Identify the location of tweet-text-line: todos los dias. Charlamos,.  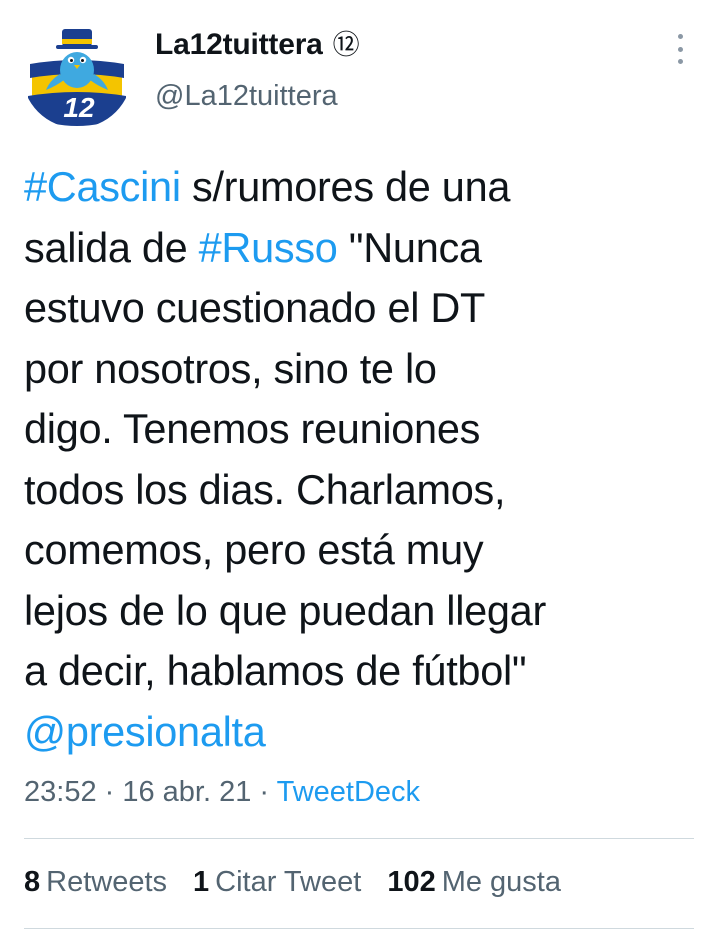
(359, 490).